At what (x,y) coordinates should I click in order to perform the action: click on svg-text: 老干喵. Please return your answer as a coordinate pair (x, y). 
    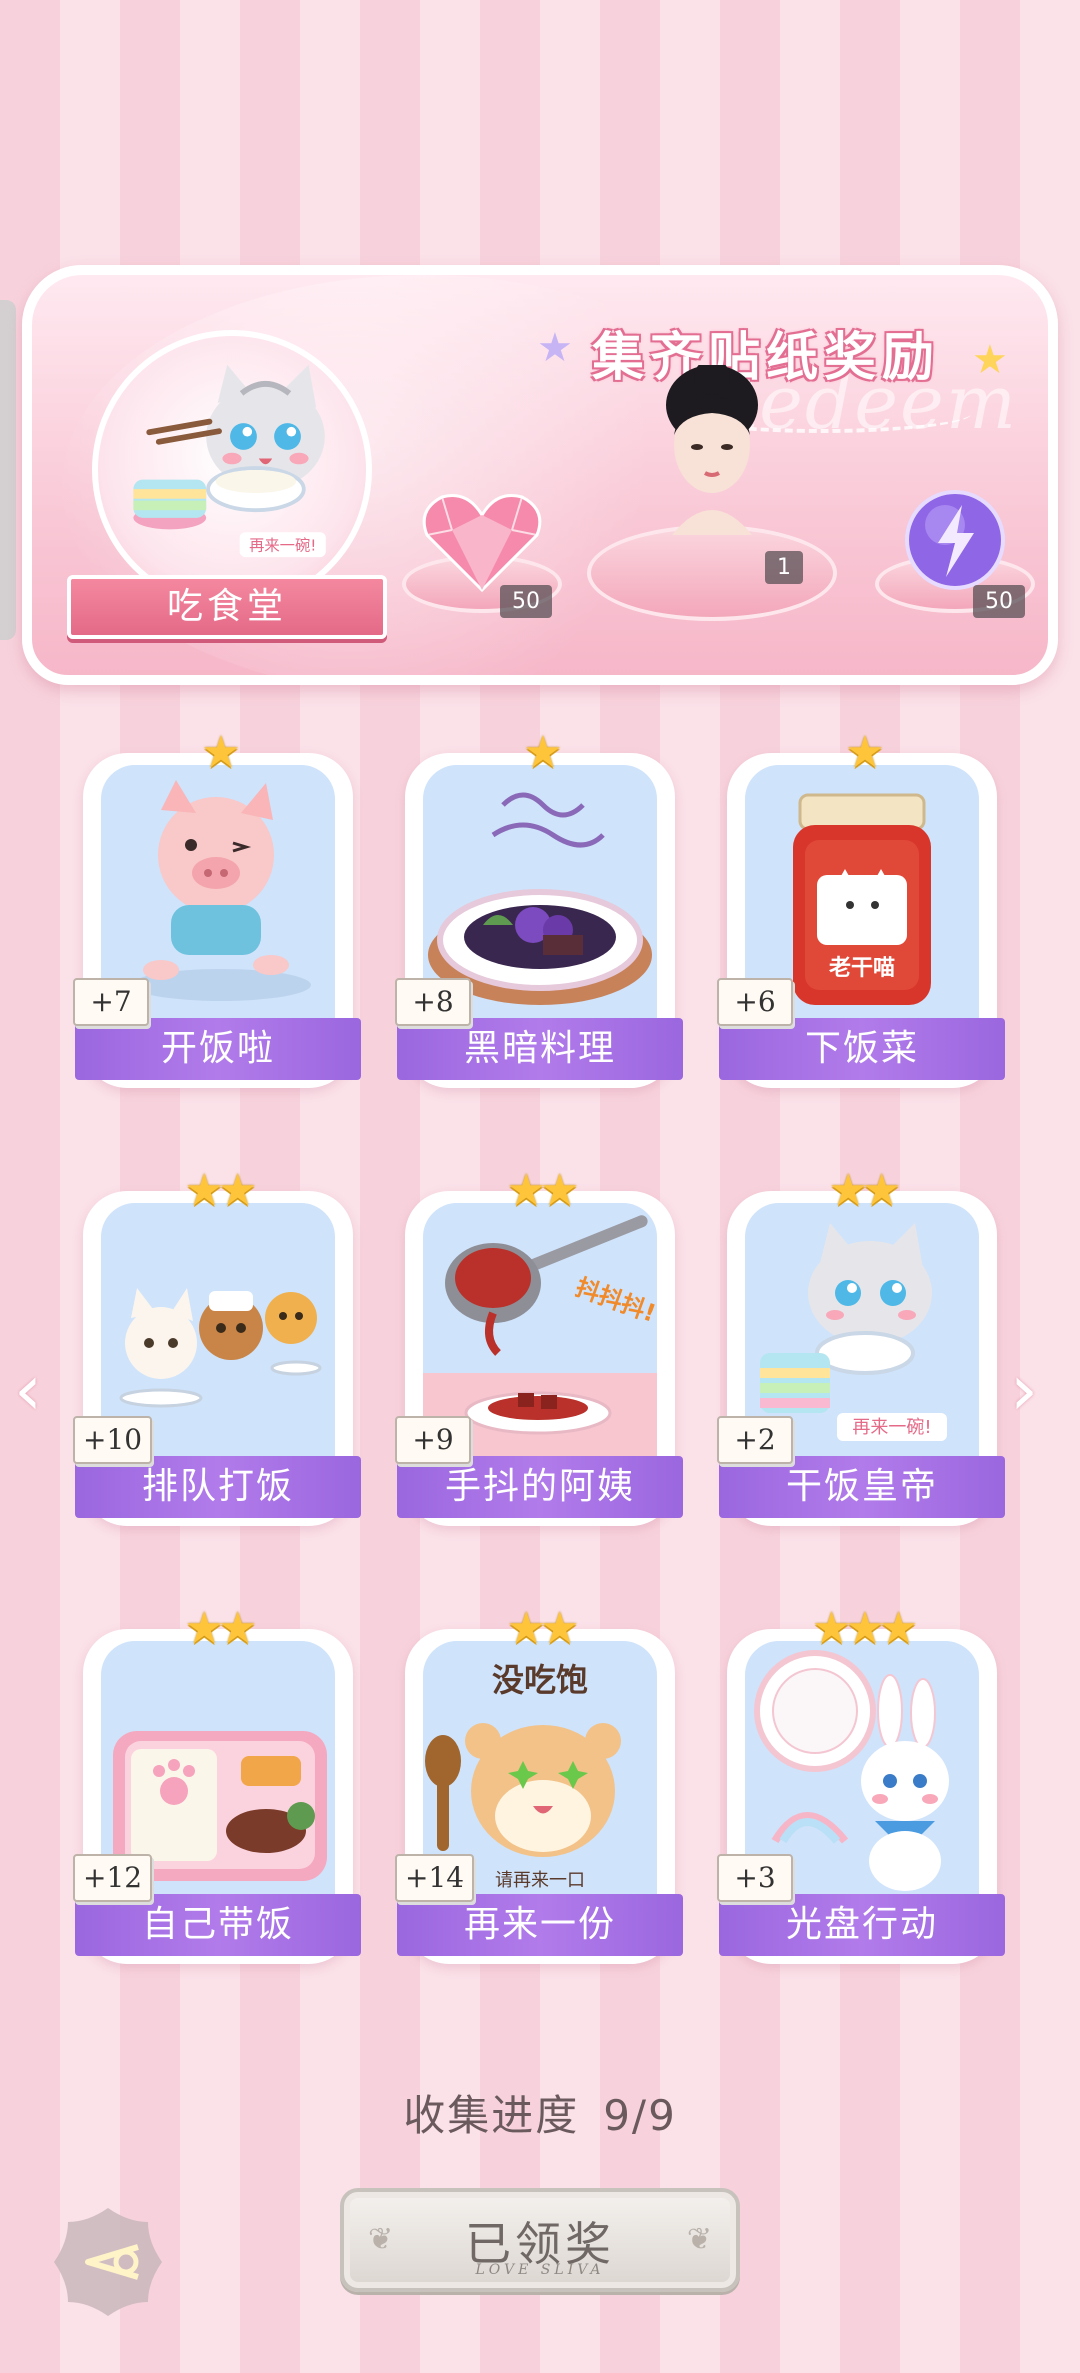
    Looking at the image, I should click on (861, 968).